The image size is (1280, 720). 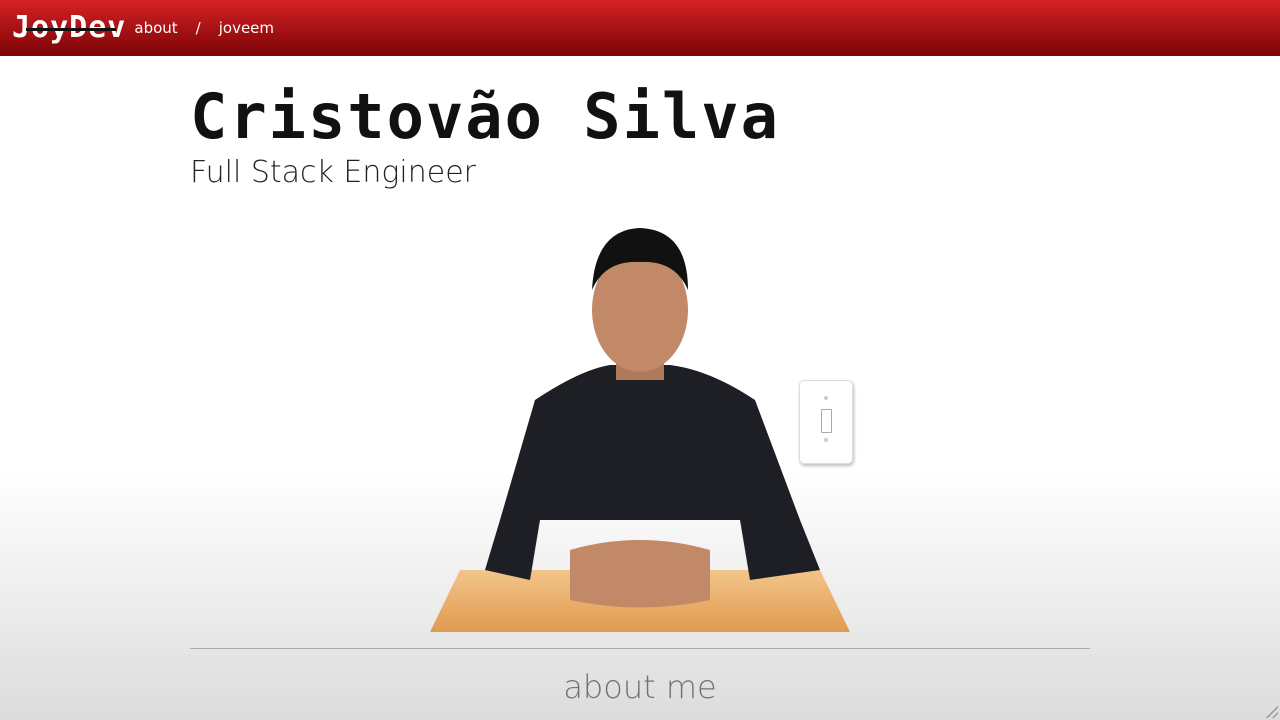 I want to click on hands, so click(x=640, y=574).